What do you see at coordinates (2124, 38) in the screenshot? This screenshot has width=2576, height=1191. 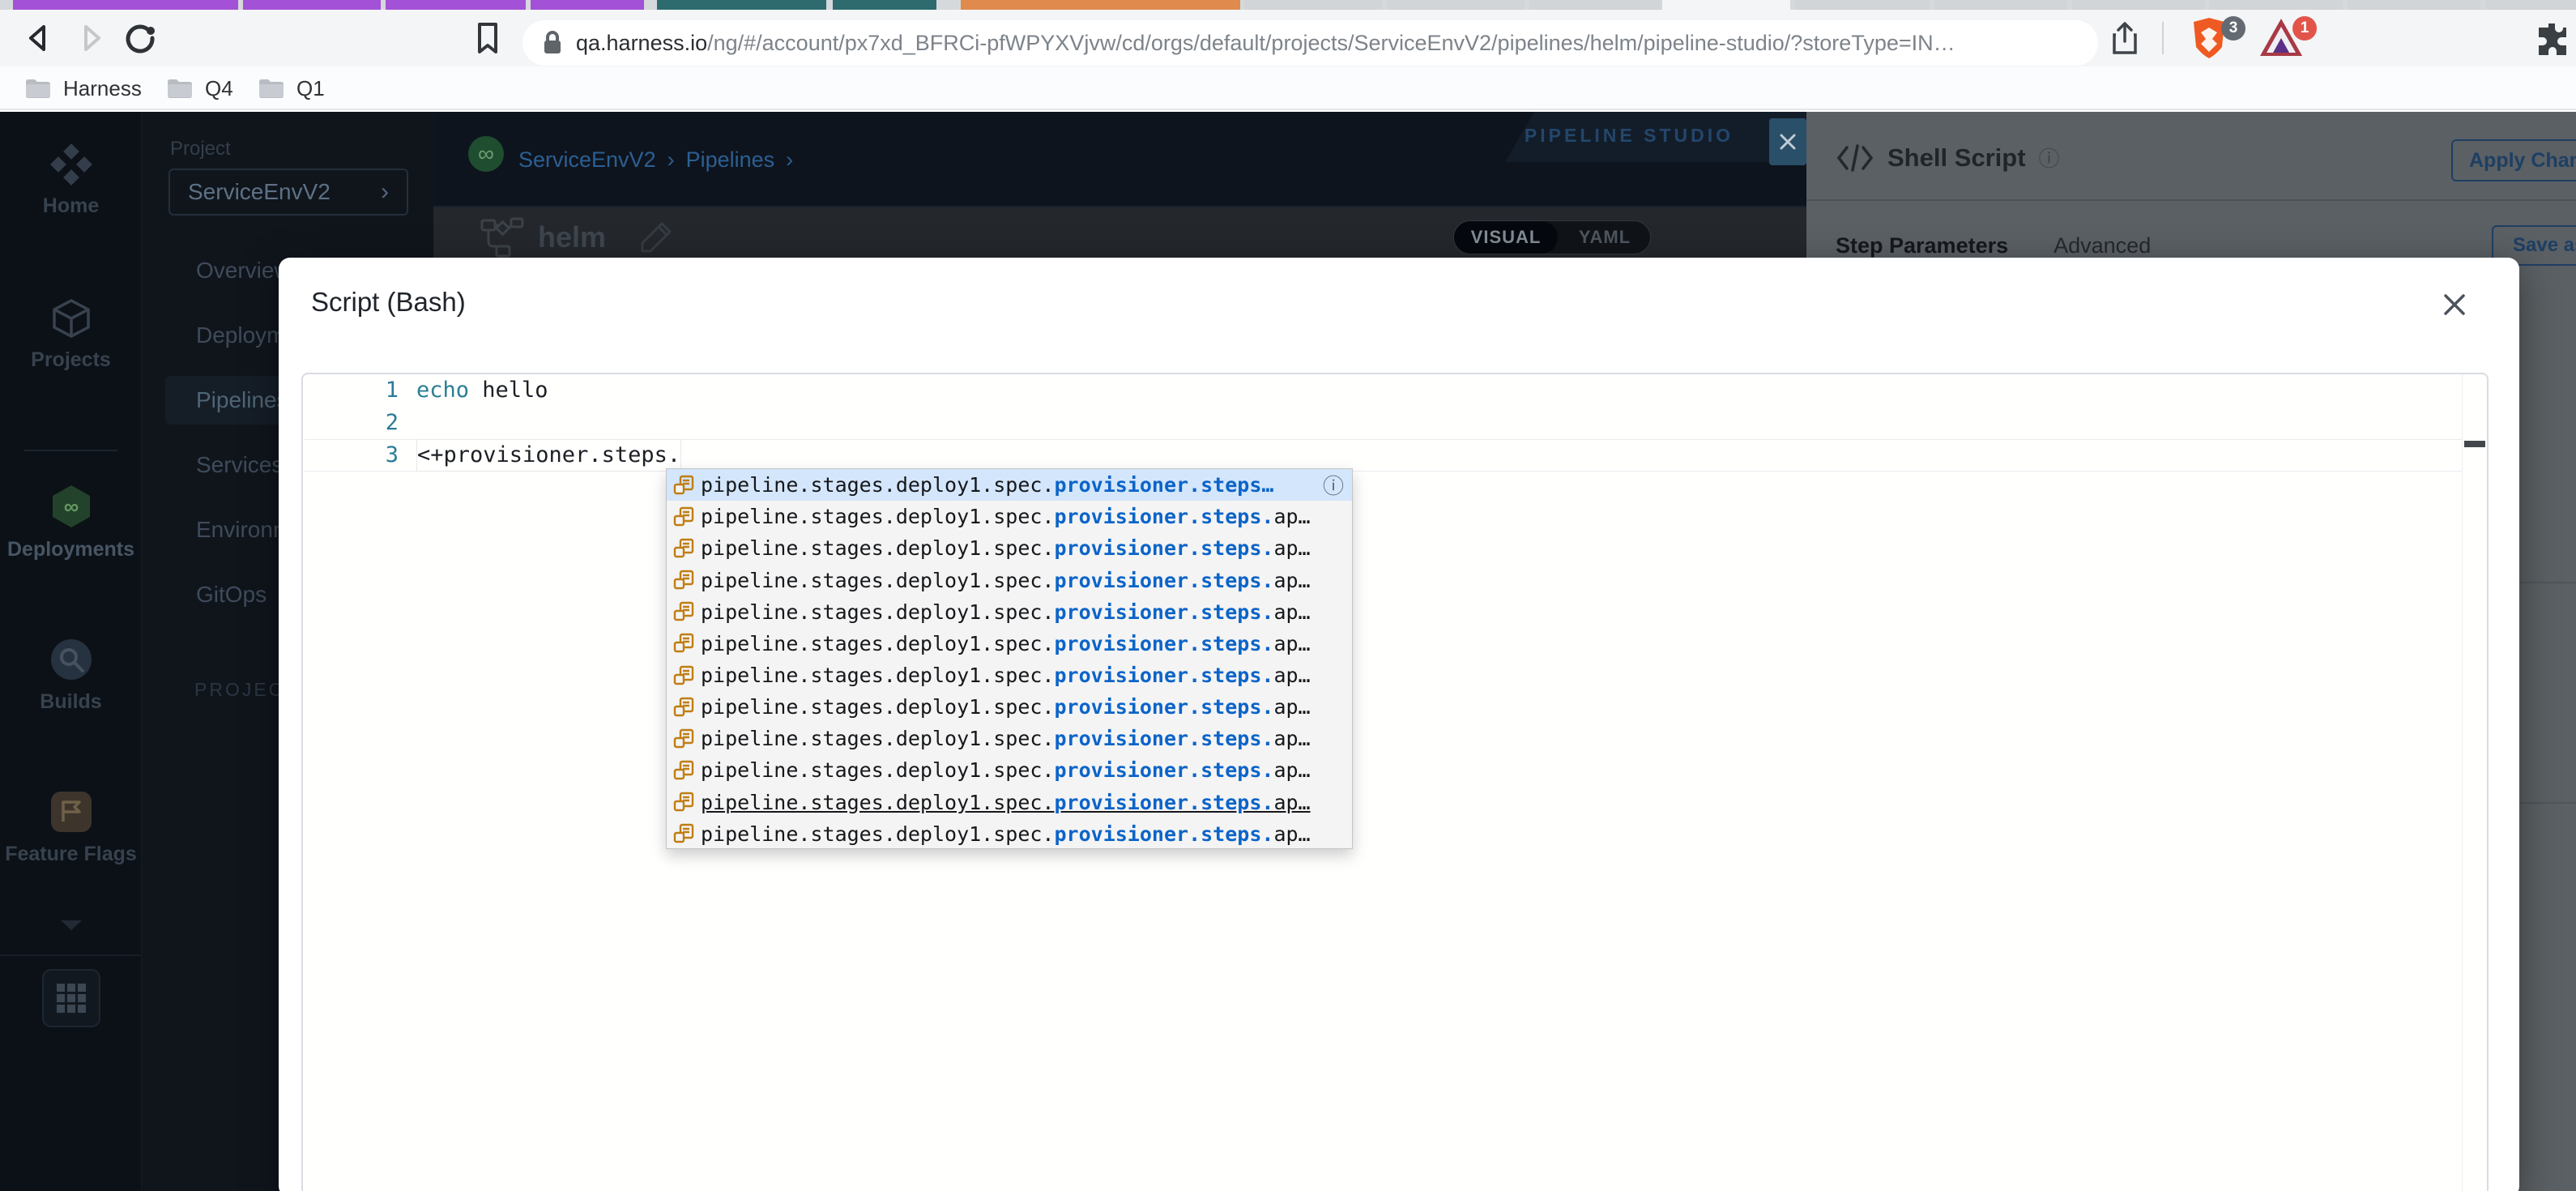 I see `share-icon` at bounding box center [2124, 38].